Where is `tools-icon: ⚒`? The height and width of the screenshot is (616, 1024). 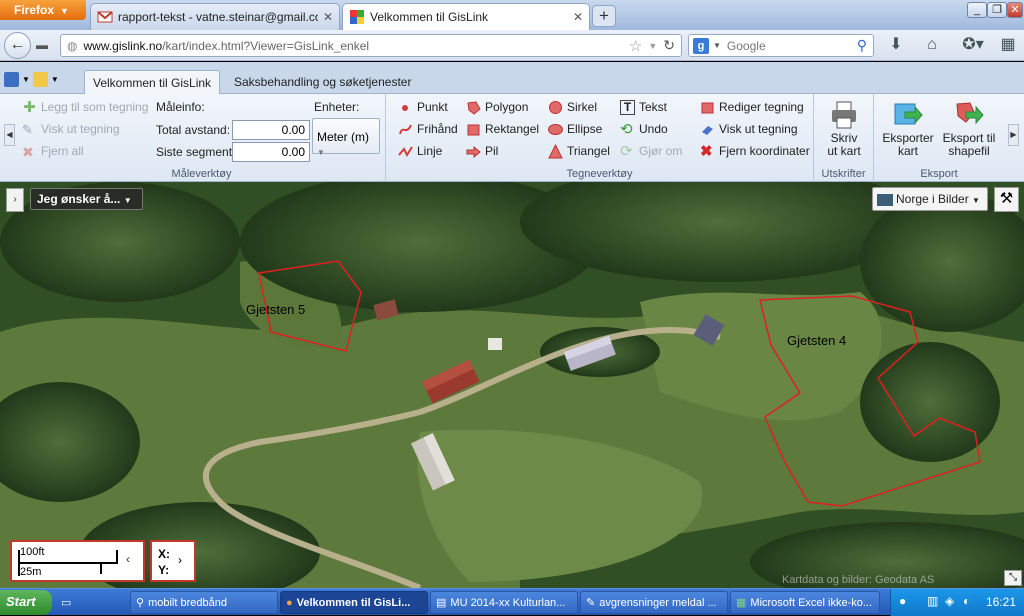
tools-icon: ⚒ is located at coordinates (1006, 199).